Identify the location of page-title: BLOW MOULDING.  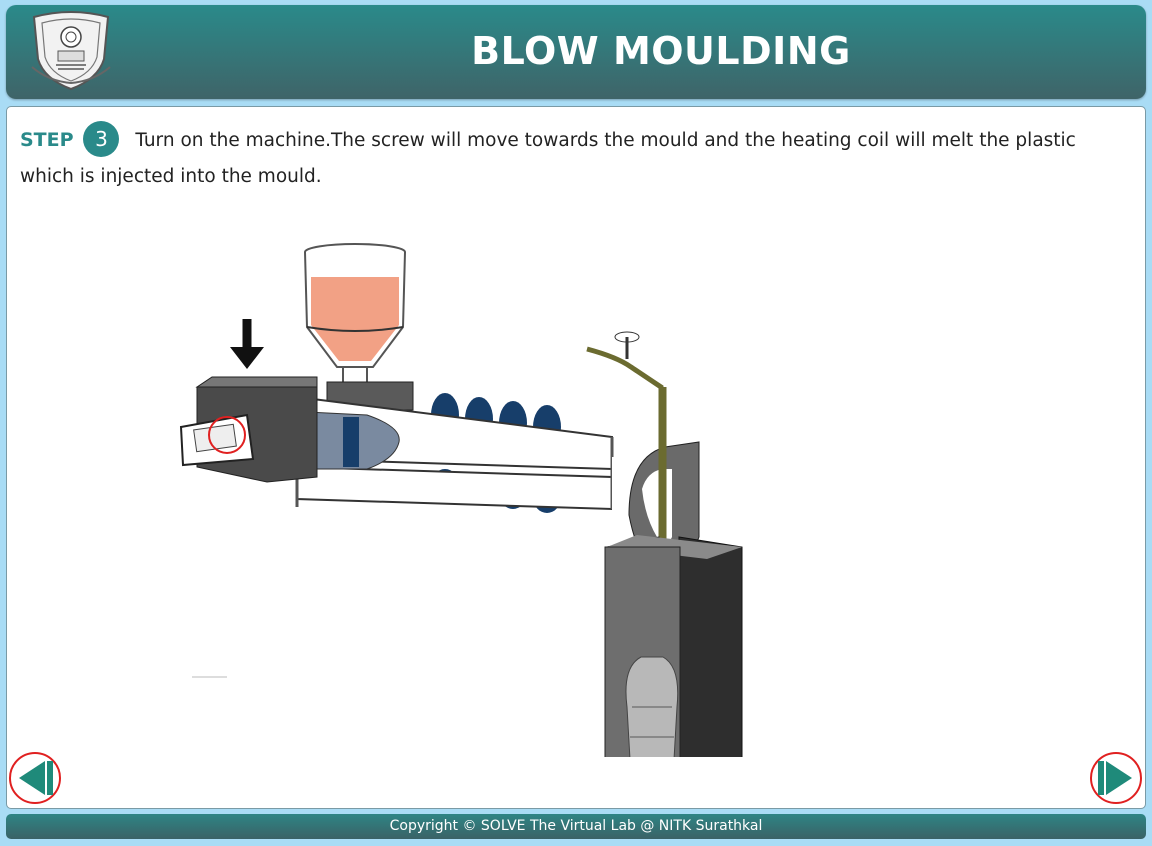
(661, 51).